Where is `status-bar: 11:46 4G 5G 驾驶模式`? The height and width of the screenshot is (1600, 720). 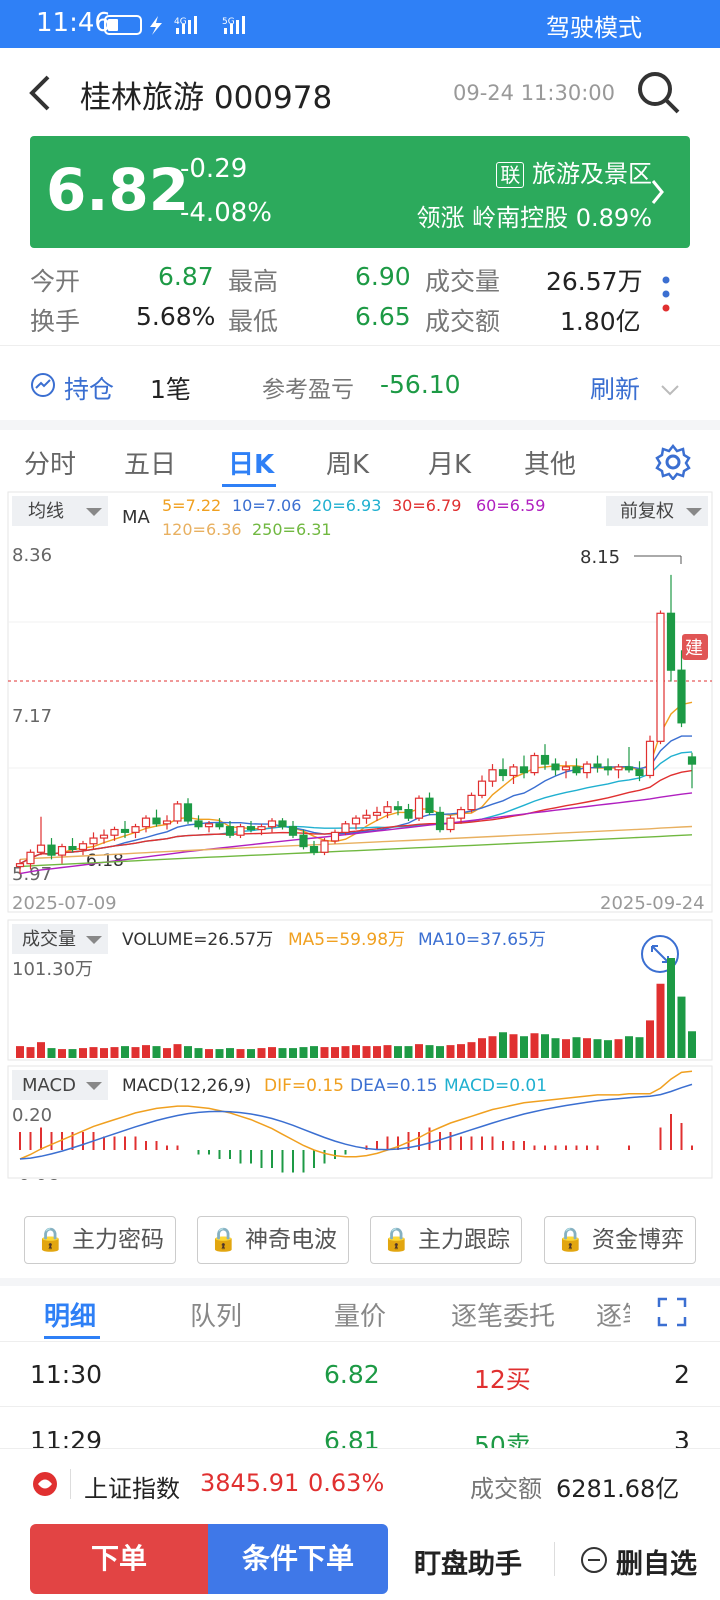
status-bar: 11:46 4G 5G 驾驶模式 is located at coordinates (360, 24).